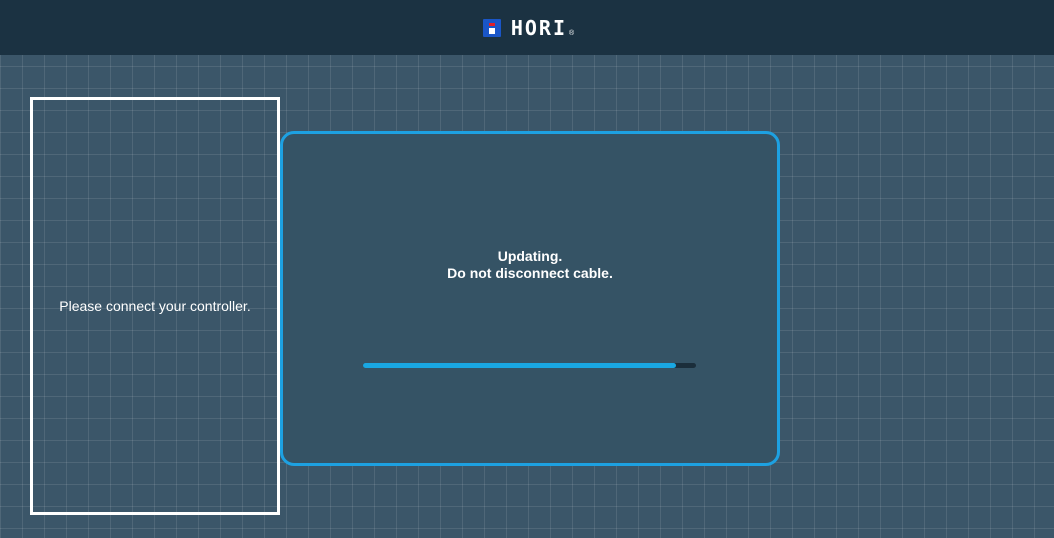 The image size is (1054, 538). I want to click on update-progress-bar, so click(529, 365).